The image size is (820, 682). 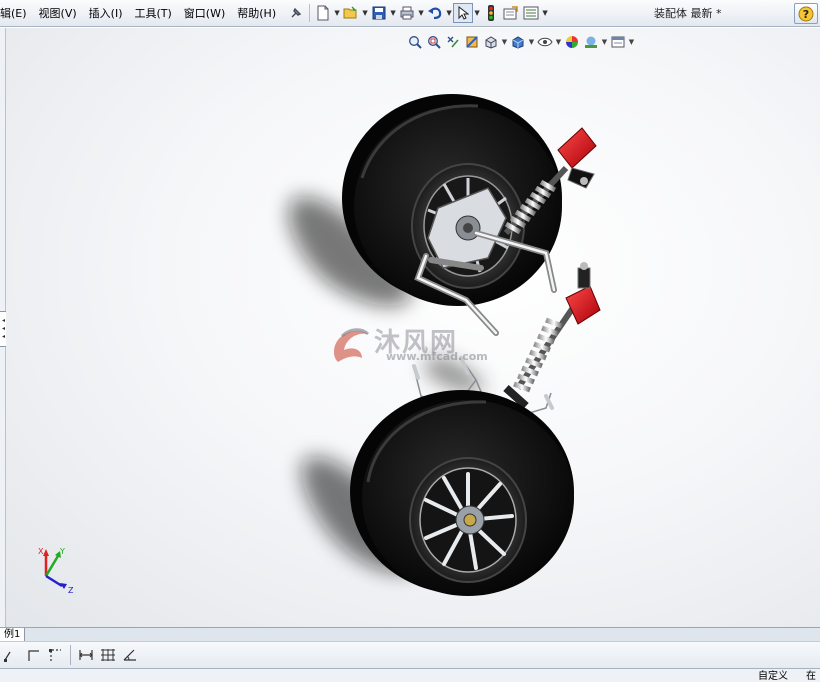 What do you see at coordinates (56, 571) in the screenshot?
I see `reference-triad: X Y Z` at bounding box center [56, 571].